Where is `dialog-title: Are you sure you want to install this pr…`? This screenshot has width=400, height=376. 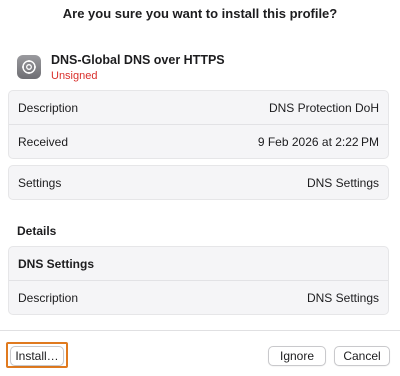 dialog-title: Are you sure you want to install this pr… is located at coordinates (200, 13).